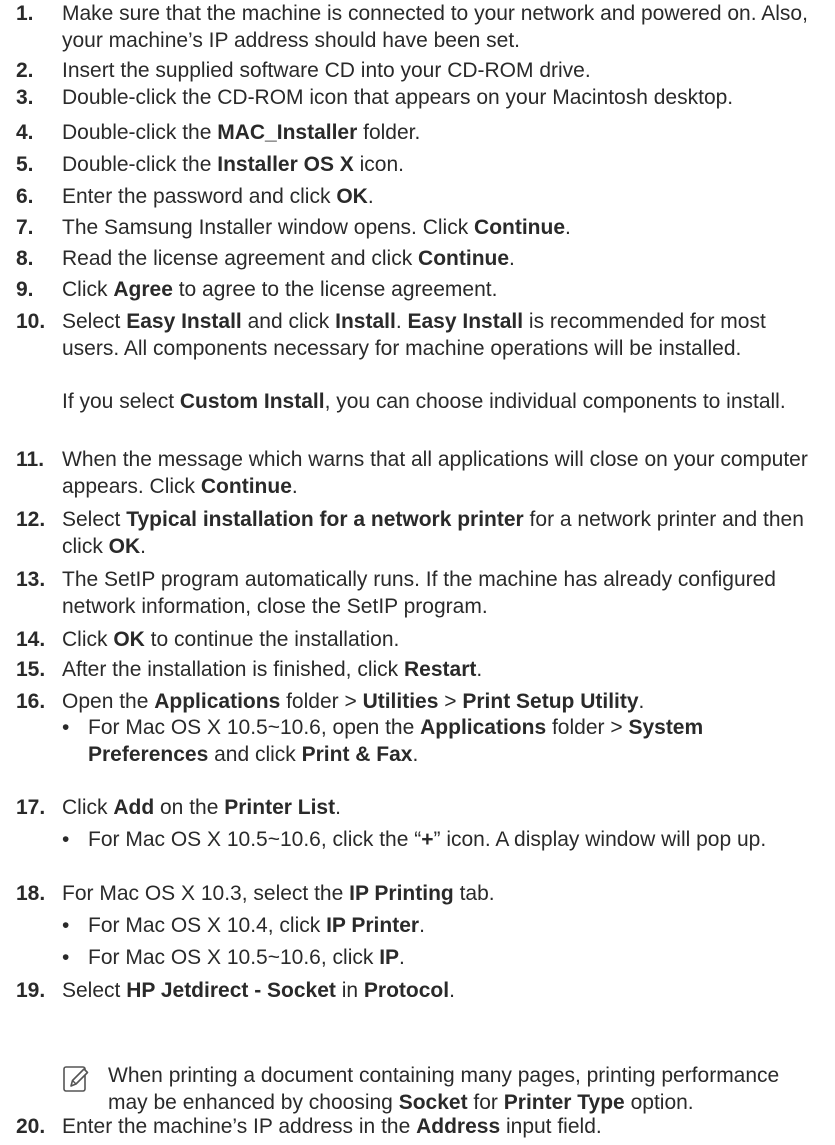 This screenshot has width=835, height=1145. What do you see at coordinates (25, 132) in the screenshot?
I see `step-number: 4.` at bounding box center [25, 132].